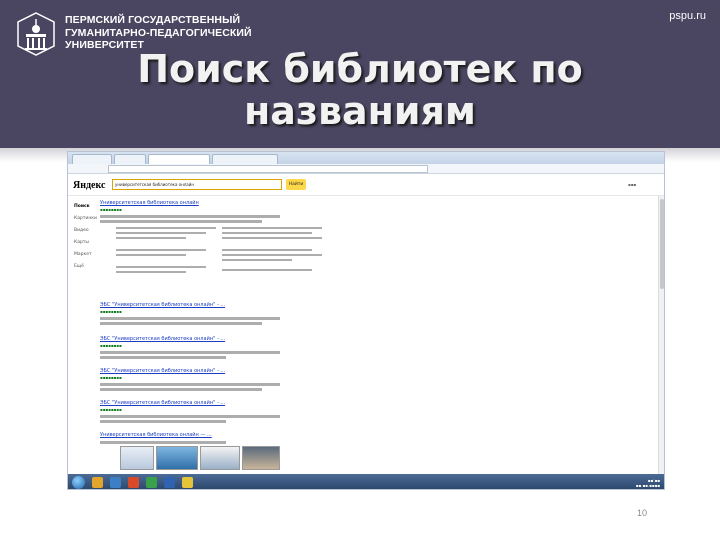 This screenshot has width=720, height=540. I want to click on system-tray: ▪▪:▪▪ ▪▪.▪▪.▪▪▪▪, so click(647, 483).